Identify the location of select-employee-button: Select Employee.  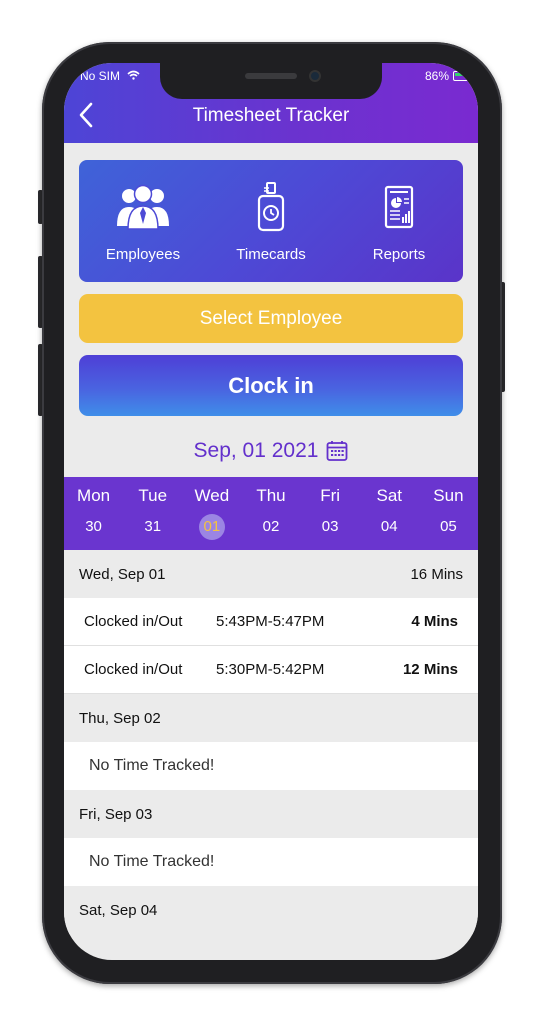
(271, 318).